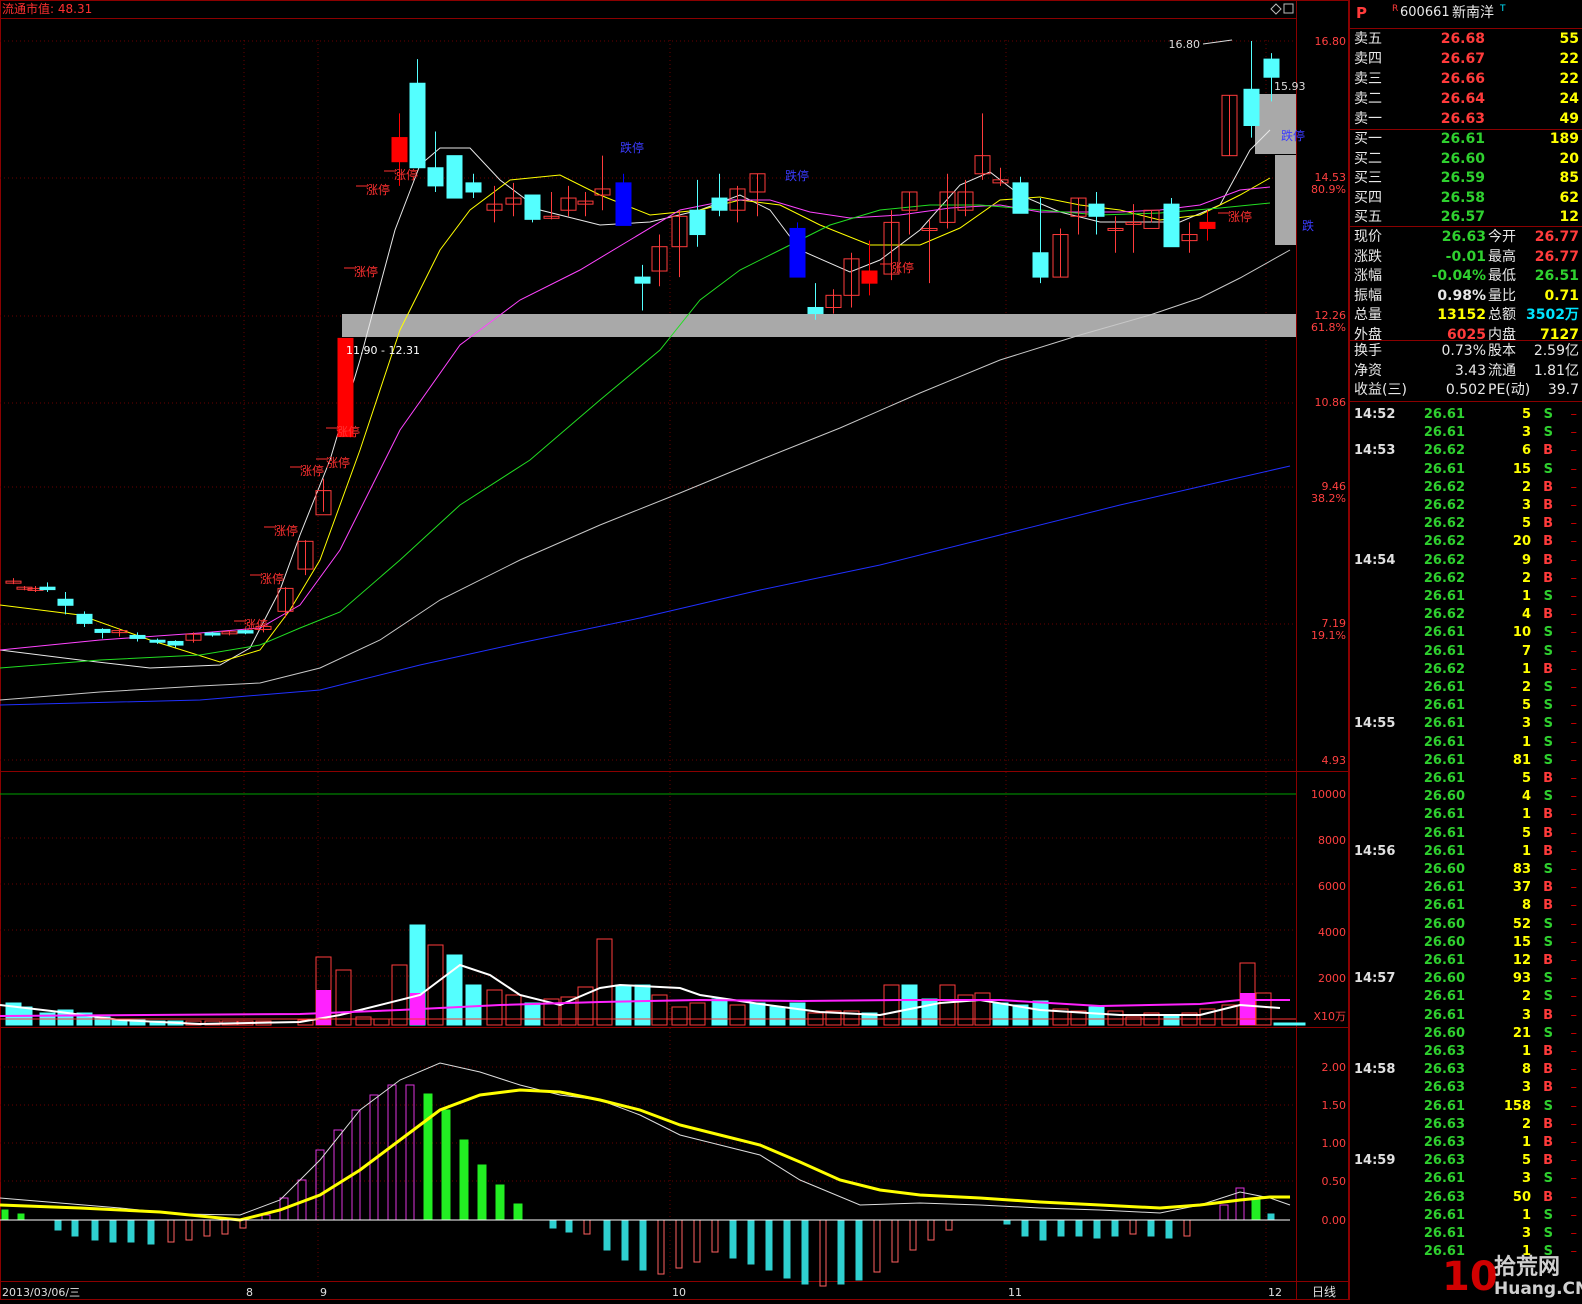 The width and height of the screenshot is (1582, 1304). What do you see at coordinates (1466, 470) in the screenshot?
I see `tick-row: 26.61 15 S –` at bounding box center [1466, 470].